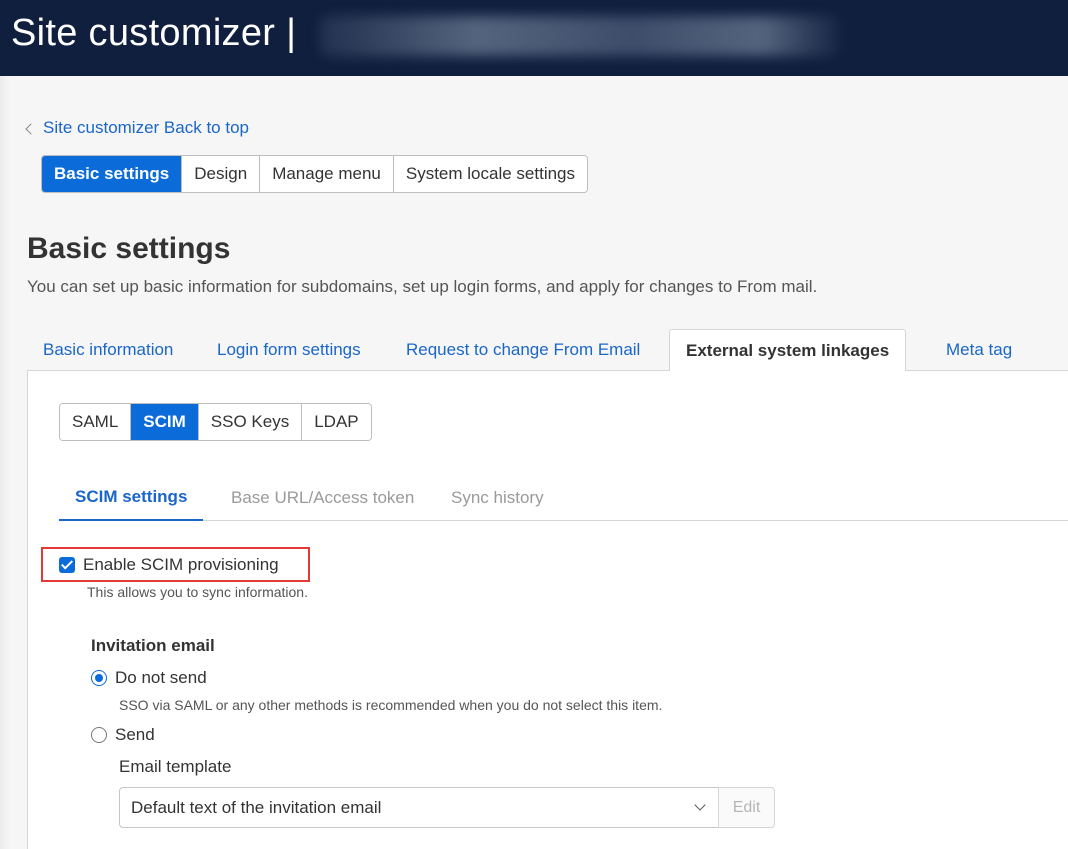  I want to click on enable-scim-label: Enable SCIM provisioning, so click(181, 565).